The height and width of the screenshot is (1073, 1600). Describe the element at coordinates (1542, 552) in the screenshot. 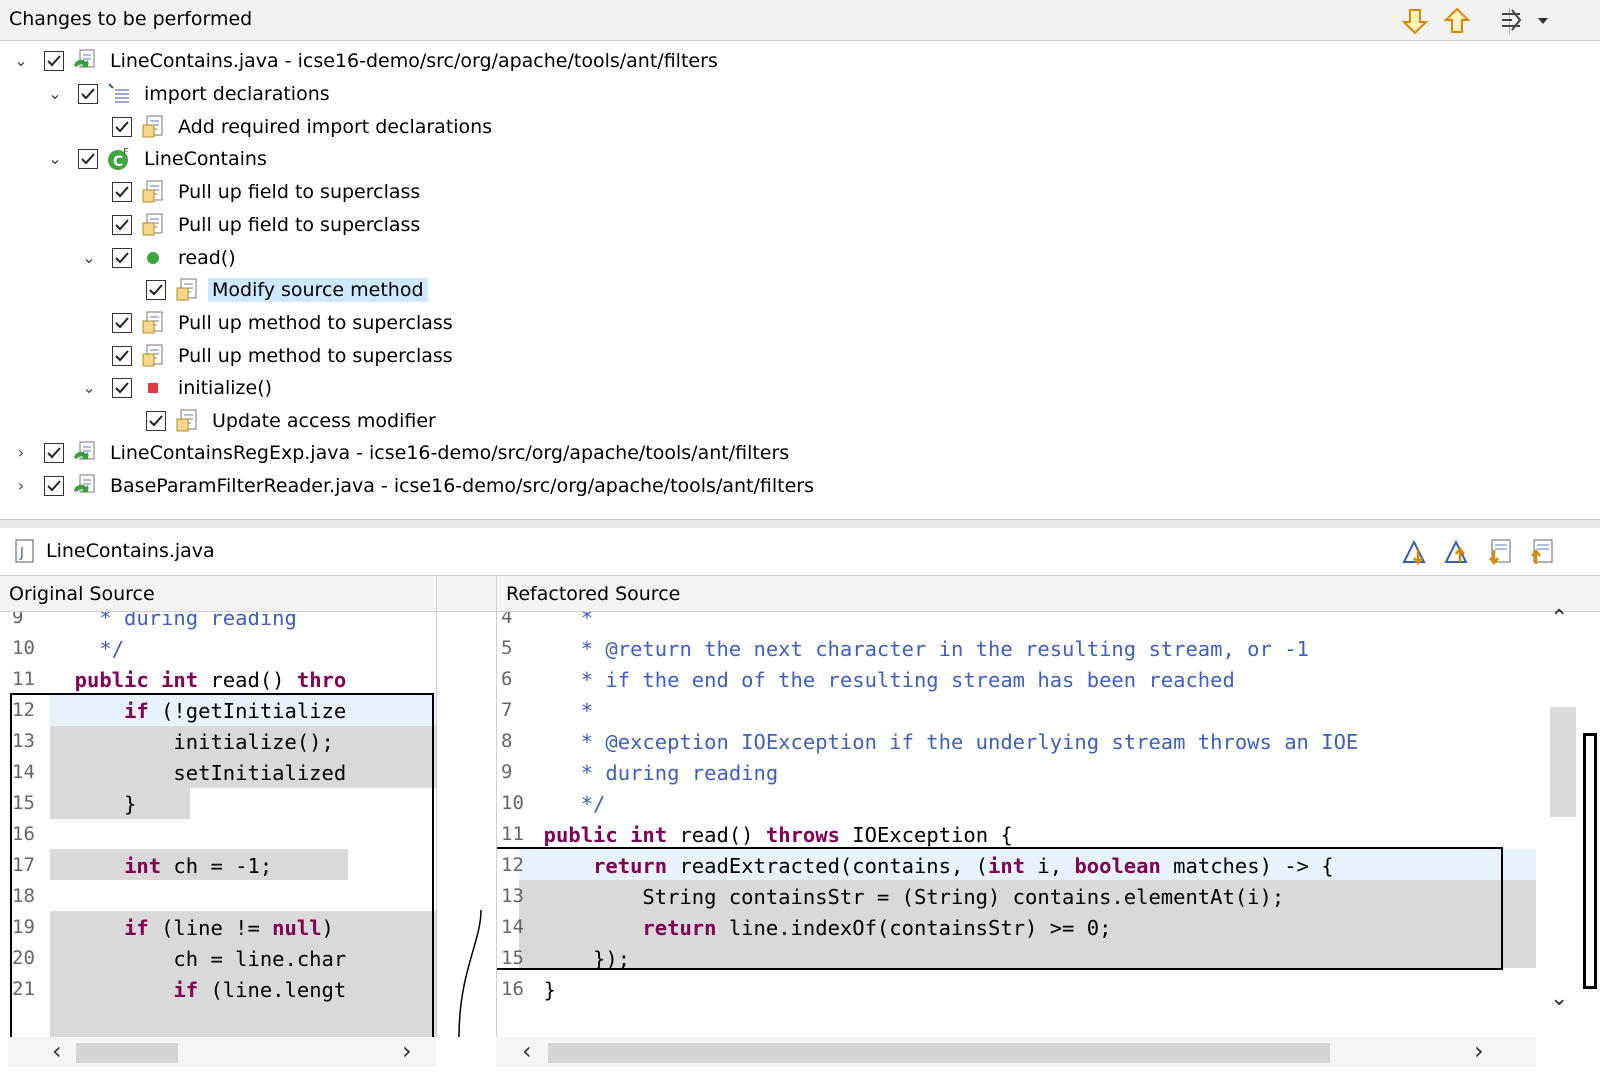

I see `previous-change-icon` at that location.